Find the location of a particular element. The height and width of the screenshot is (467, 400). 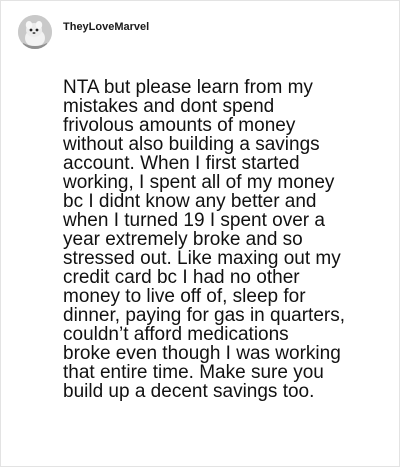

username-link: TheyLoveMarvel is located at coordinates (106, 27).